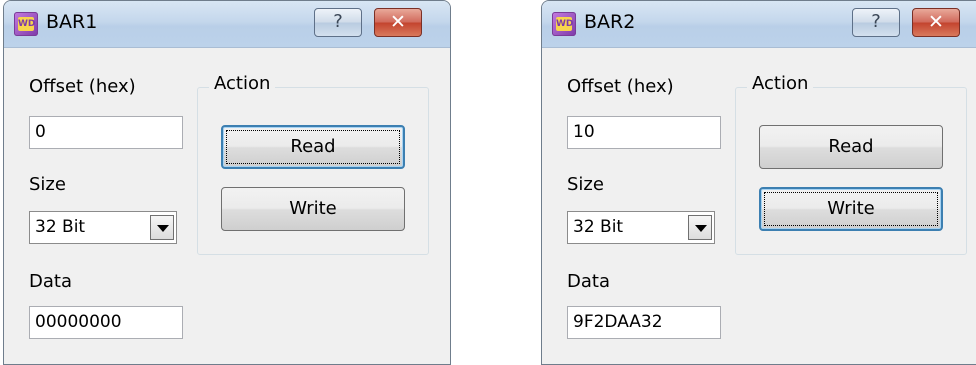 This screenshot has width=976, height=365. Describe the element at coordinates (72, 22) in the screenshot. I see `window-title: BAR1` at that location.